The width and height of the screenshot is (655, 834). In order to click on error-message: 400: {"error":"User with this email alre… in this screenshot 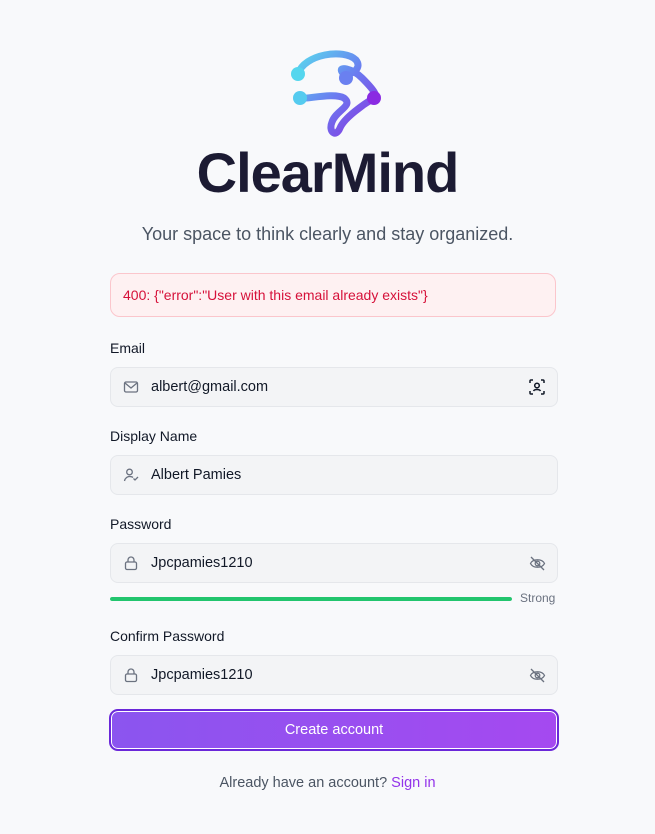, I will do `click(275, 295)`.